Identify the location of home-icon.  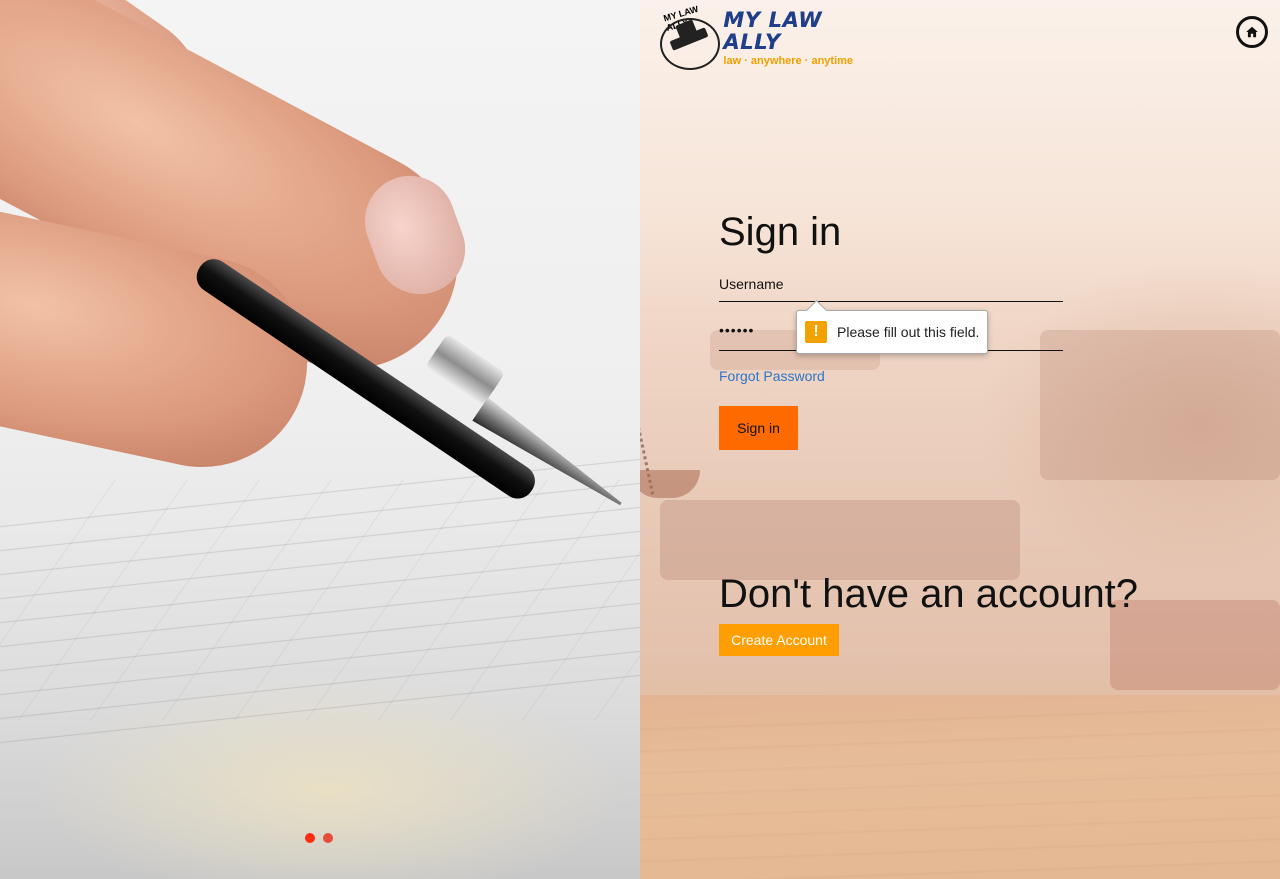
(1252, 32).